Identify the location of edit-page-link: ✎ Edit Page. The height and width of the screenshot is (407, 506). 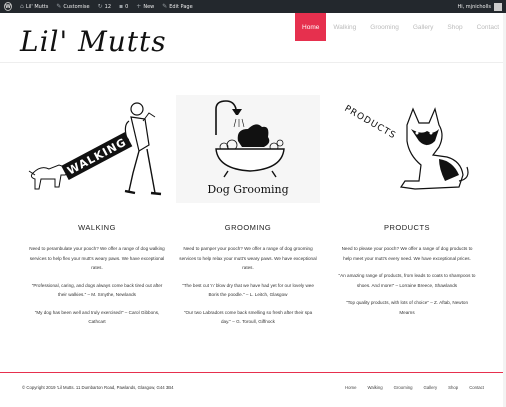
(177, 6).